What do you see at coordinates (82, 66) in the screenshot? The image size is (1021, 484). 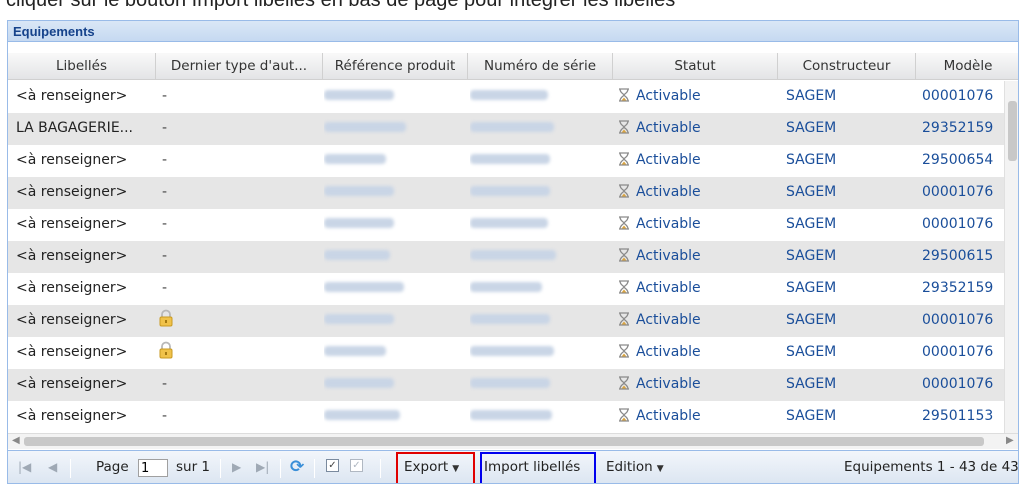 I see `column-header-libelles: Libellés` at bounding box center [82, 66].